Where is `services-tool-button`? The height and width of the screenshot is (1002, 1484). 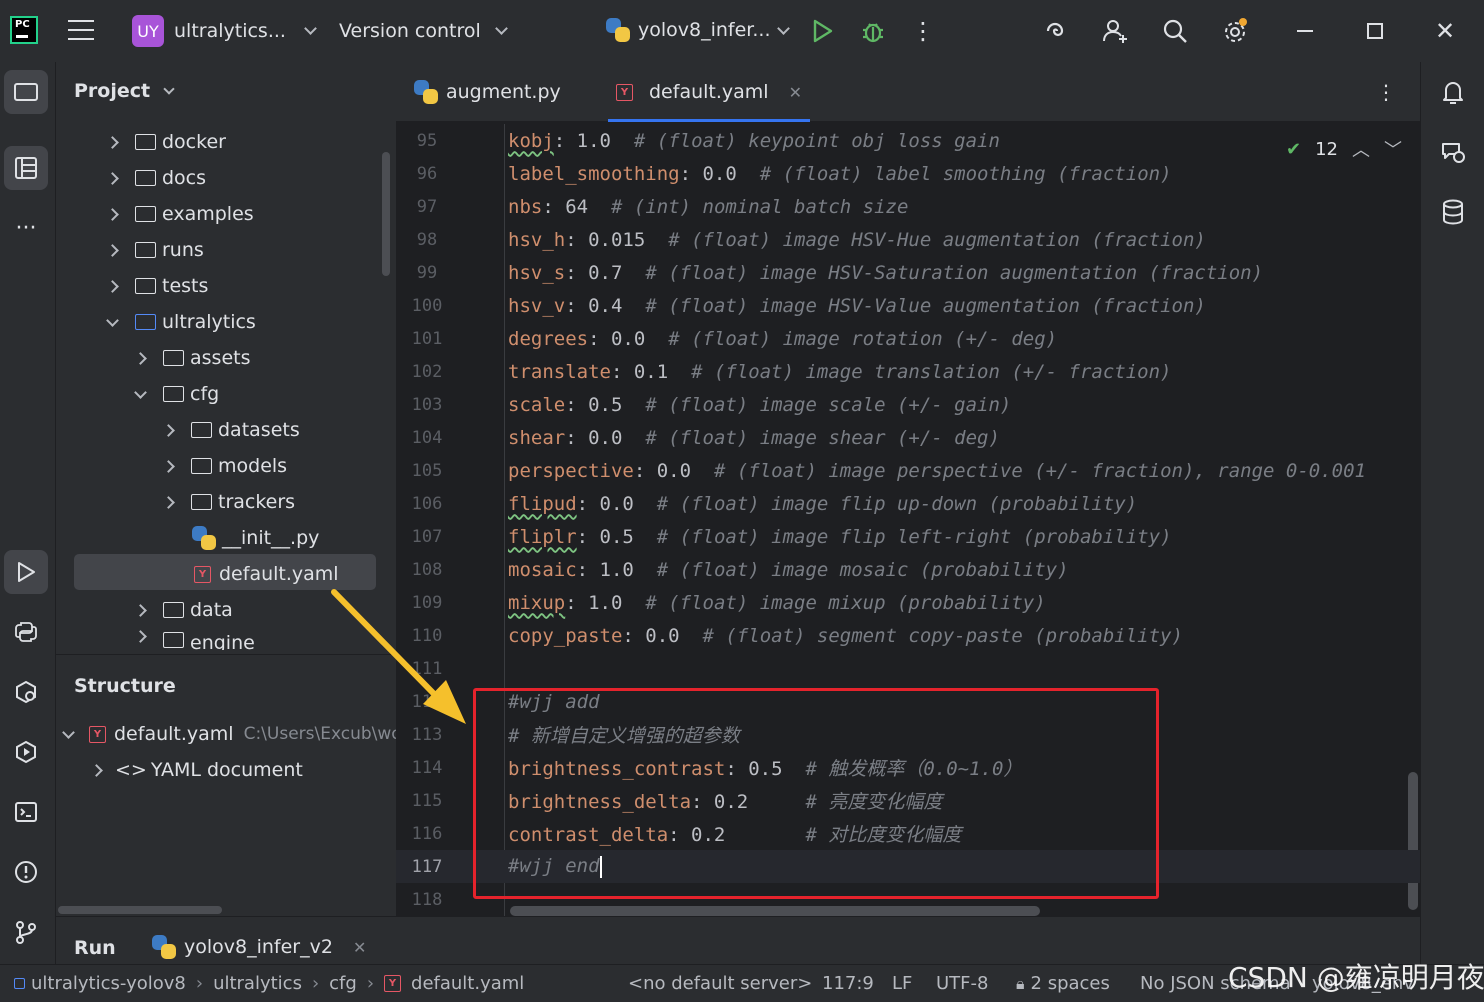 services-tool-button is located at coordinates (26, 692).